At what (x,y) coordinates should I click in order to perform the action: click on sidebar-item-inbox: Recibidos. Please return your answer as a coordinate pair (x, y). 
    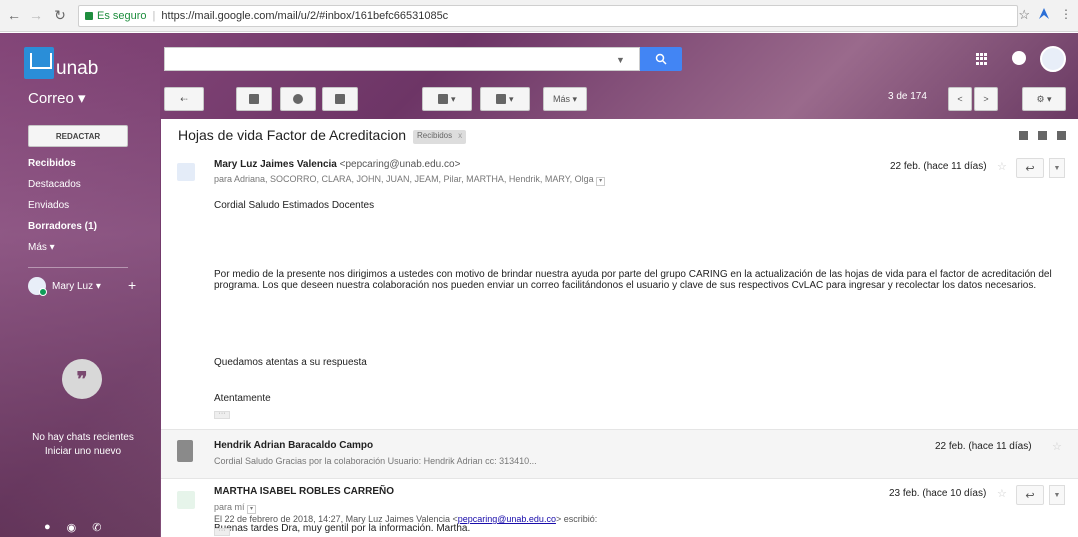
    Looking at the image, I should click on (52, 163).